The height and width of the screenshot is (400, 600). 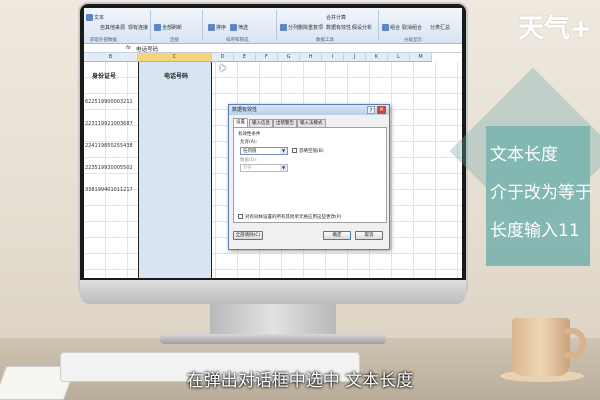 I want to click on column-header-b: B, so click(x=111, y=57).